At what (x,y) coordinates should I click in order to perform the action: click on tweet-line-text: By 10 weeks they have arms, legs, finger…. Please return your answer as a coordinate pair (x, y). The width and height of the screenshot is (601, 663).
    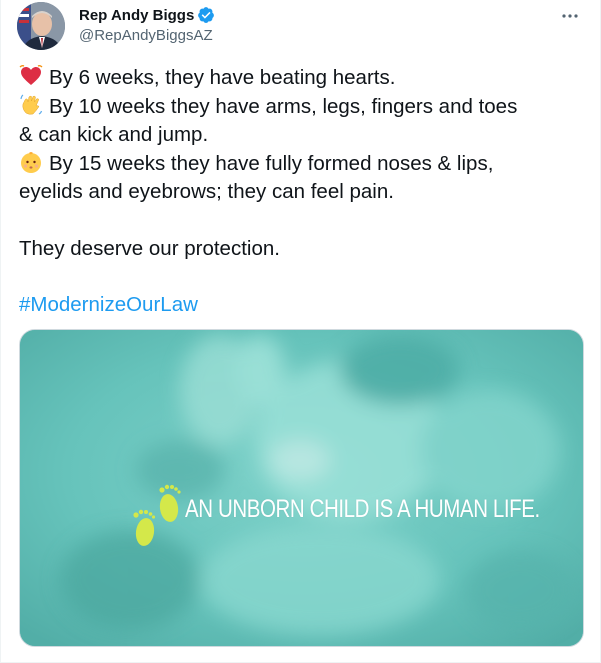
    Looking at the image, I should click on (283, 106).